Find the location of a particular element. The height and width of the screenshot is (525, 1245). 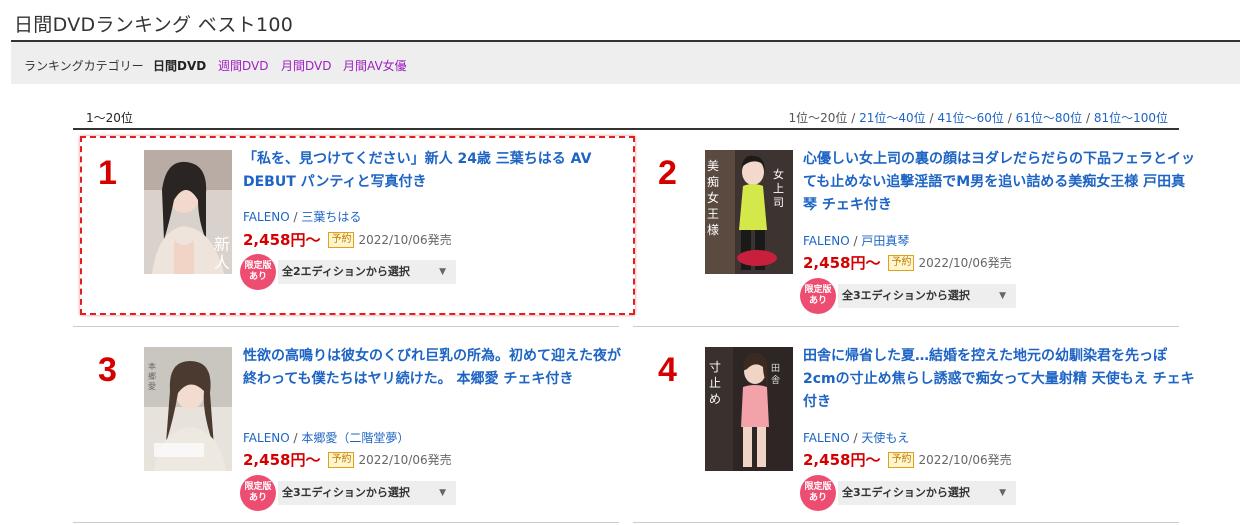

pager-link-21-40: 21位〜40位 is located at coordinates (892, 118).